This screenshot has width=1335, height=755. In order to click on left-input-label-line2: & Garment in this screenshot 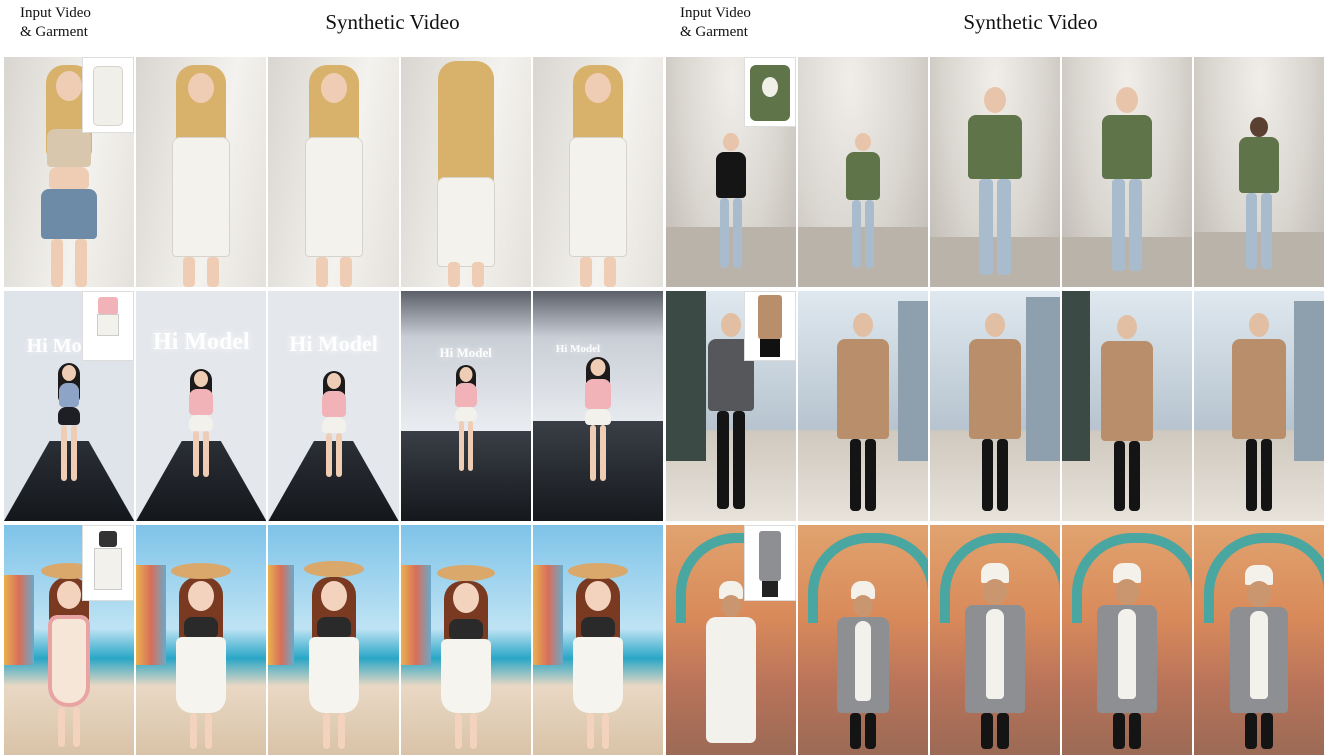, I will do `click(54, 32)`.